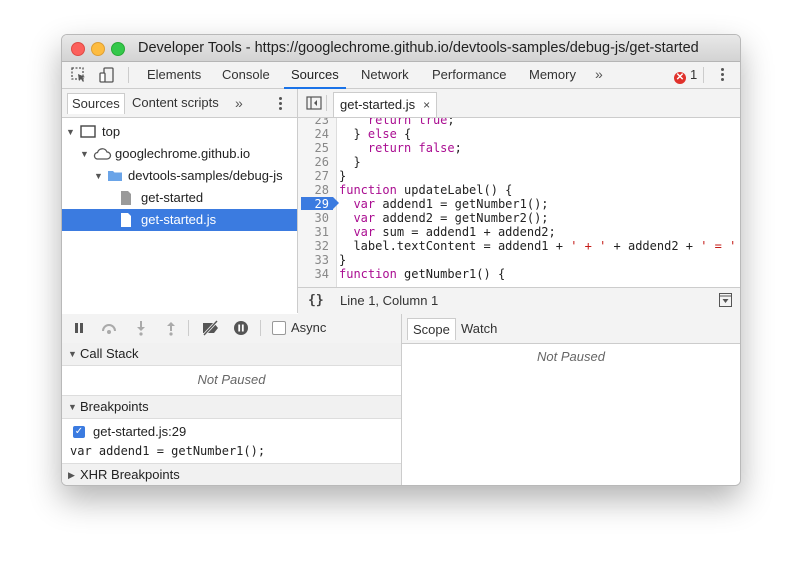  Describe the element at coordinates (179, 154) in the screenshot. I see `tree-item-domain: ▼ googlechrome.github.io` at that location.